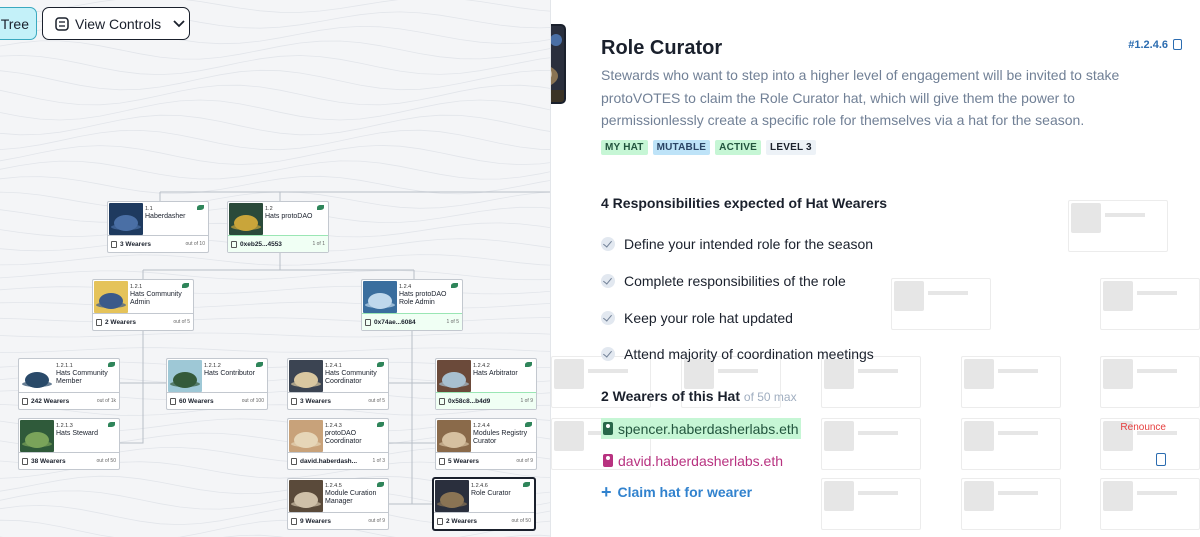  I want to click on hat-id: #1.2.4.6, so click(1148, 45).